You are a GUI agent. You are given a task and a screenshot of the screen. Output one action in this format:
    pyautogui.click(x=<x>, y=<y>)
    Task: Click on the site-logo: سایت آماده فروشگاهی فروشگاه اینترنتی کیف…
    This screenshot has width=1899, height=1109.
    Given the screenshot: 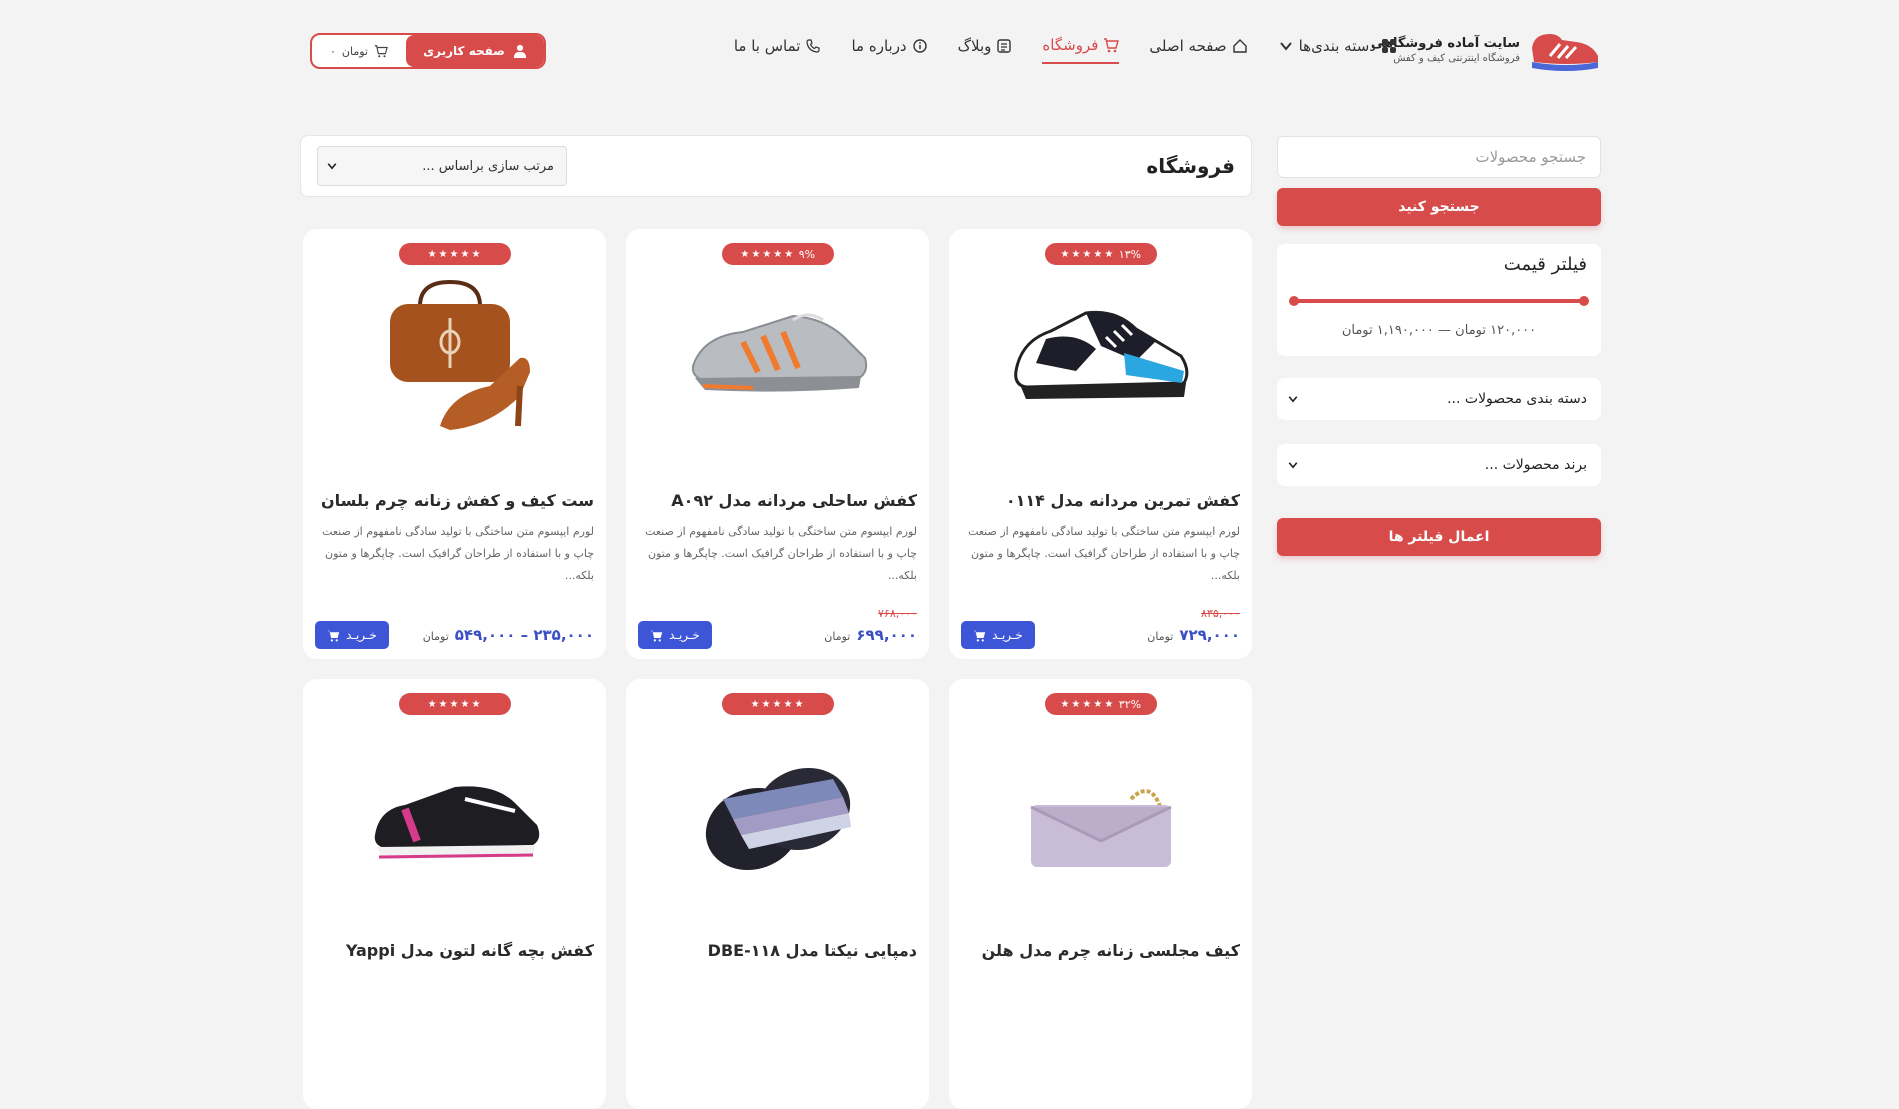 What is the action you would take?
    pyautogui.click(x=1486, y=51)
    